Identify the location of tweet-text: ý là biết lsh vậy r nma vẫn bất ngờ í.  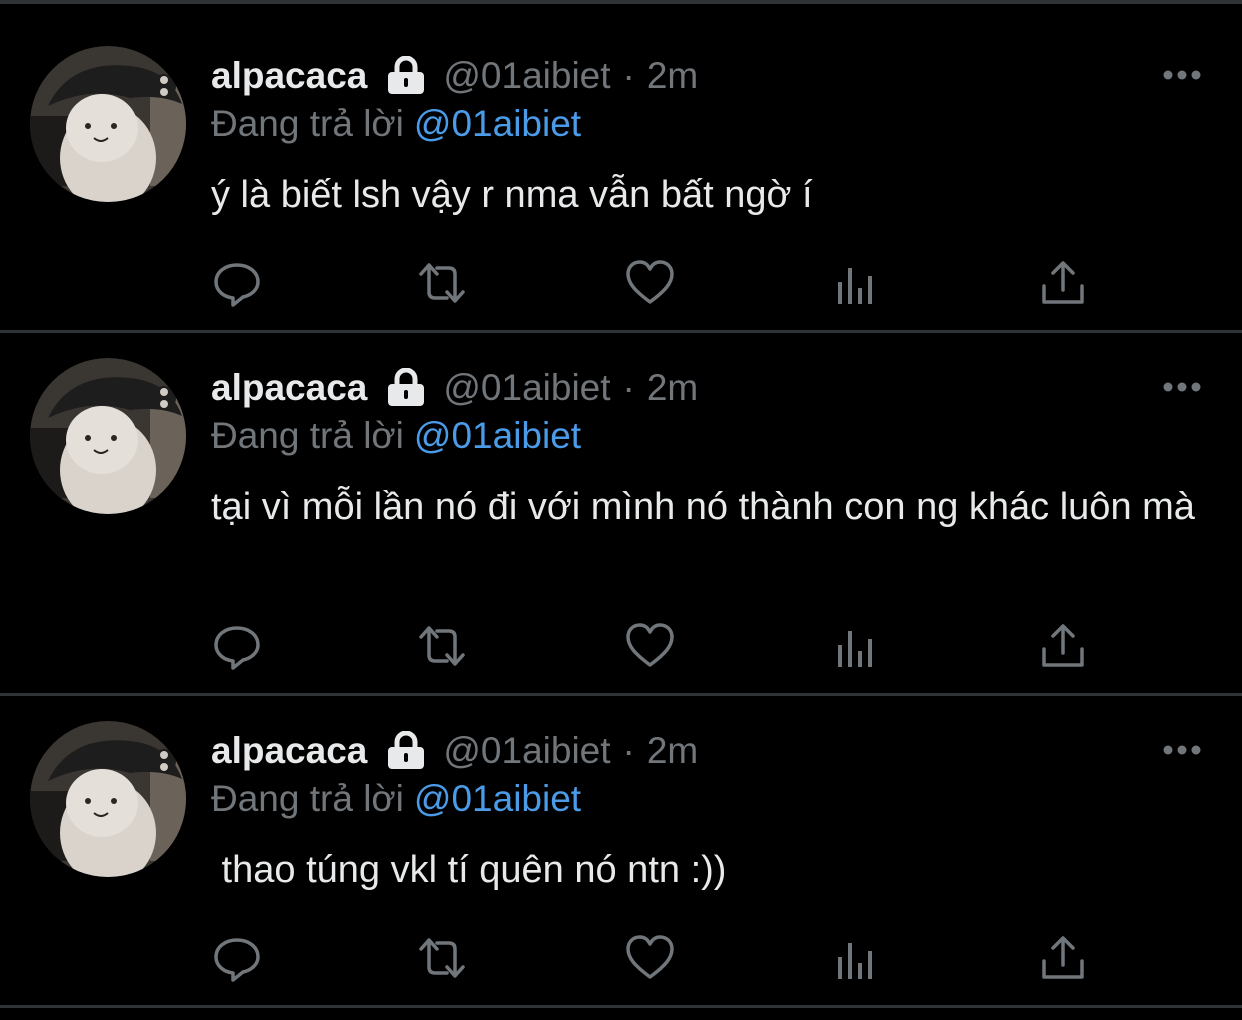
(512, 195).